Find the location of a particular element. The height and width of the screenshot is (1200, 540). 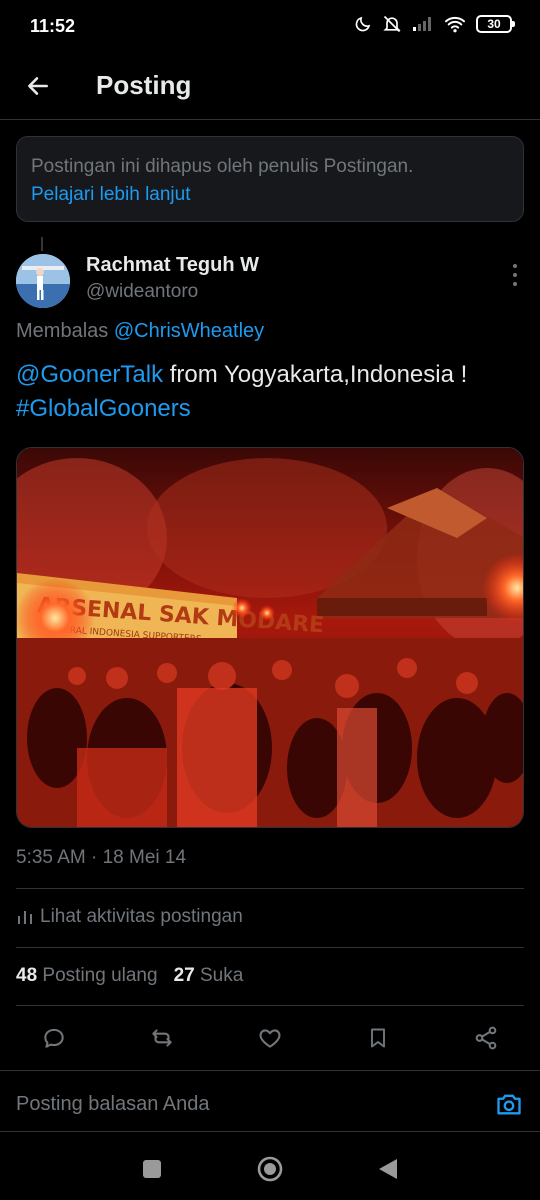

square-icon is located at coordinates (152, 1169).